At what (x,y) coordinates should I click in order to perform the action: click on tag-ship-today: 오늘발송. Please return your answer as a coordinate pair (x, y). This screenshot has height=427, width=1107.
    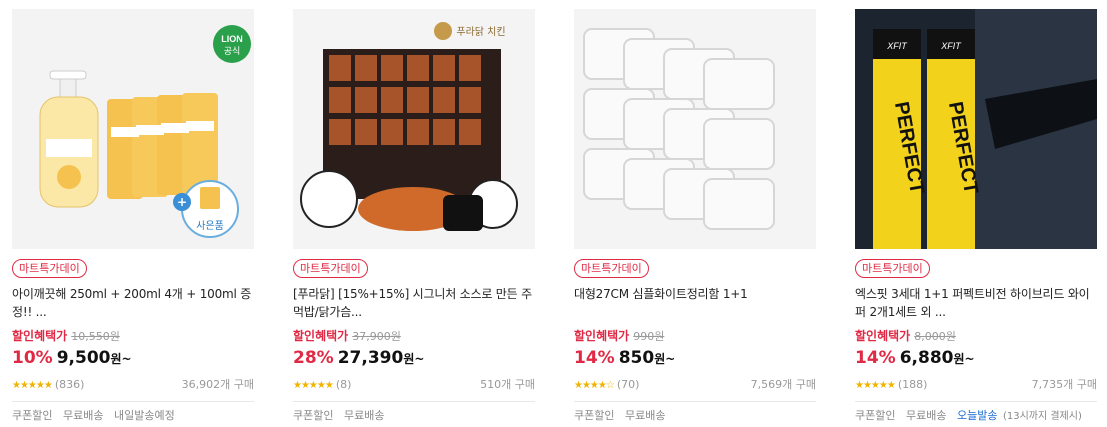
    Looking at the image, I should click on (977, 415).